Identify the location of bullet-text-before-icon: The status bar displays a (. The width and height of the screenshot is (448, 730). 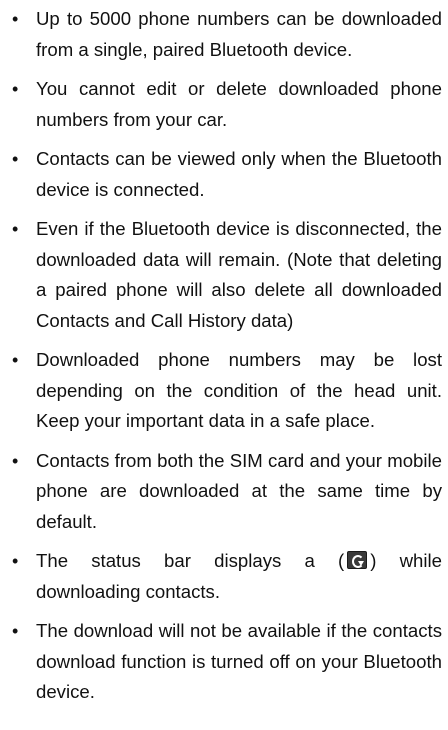
(190, 560).